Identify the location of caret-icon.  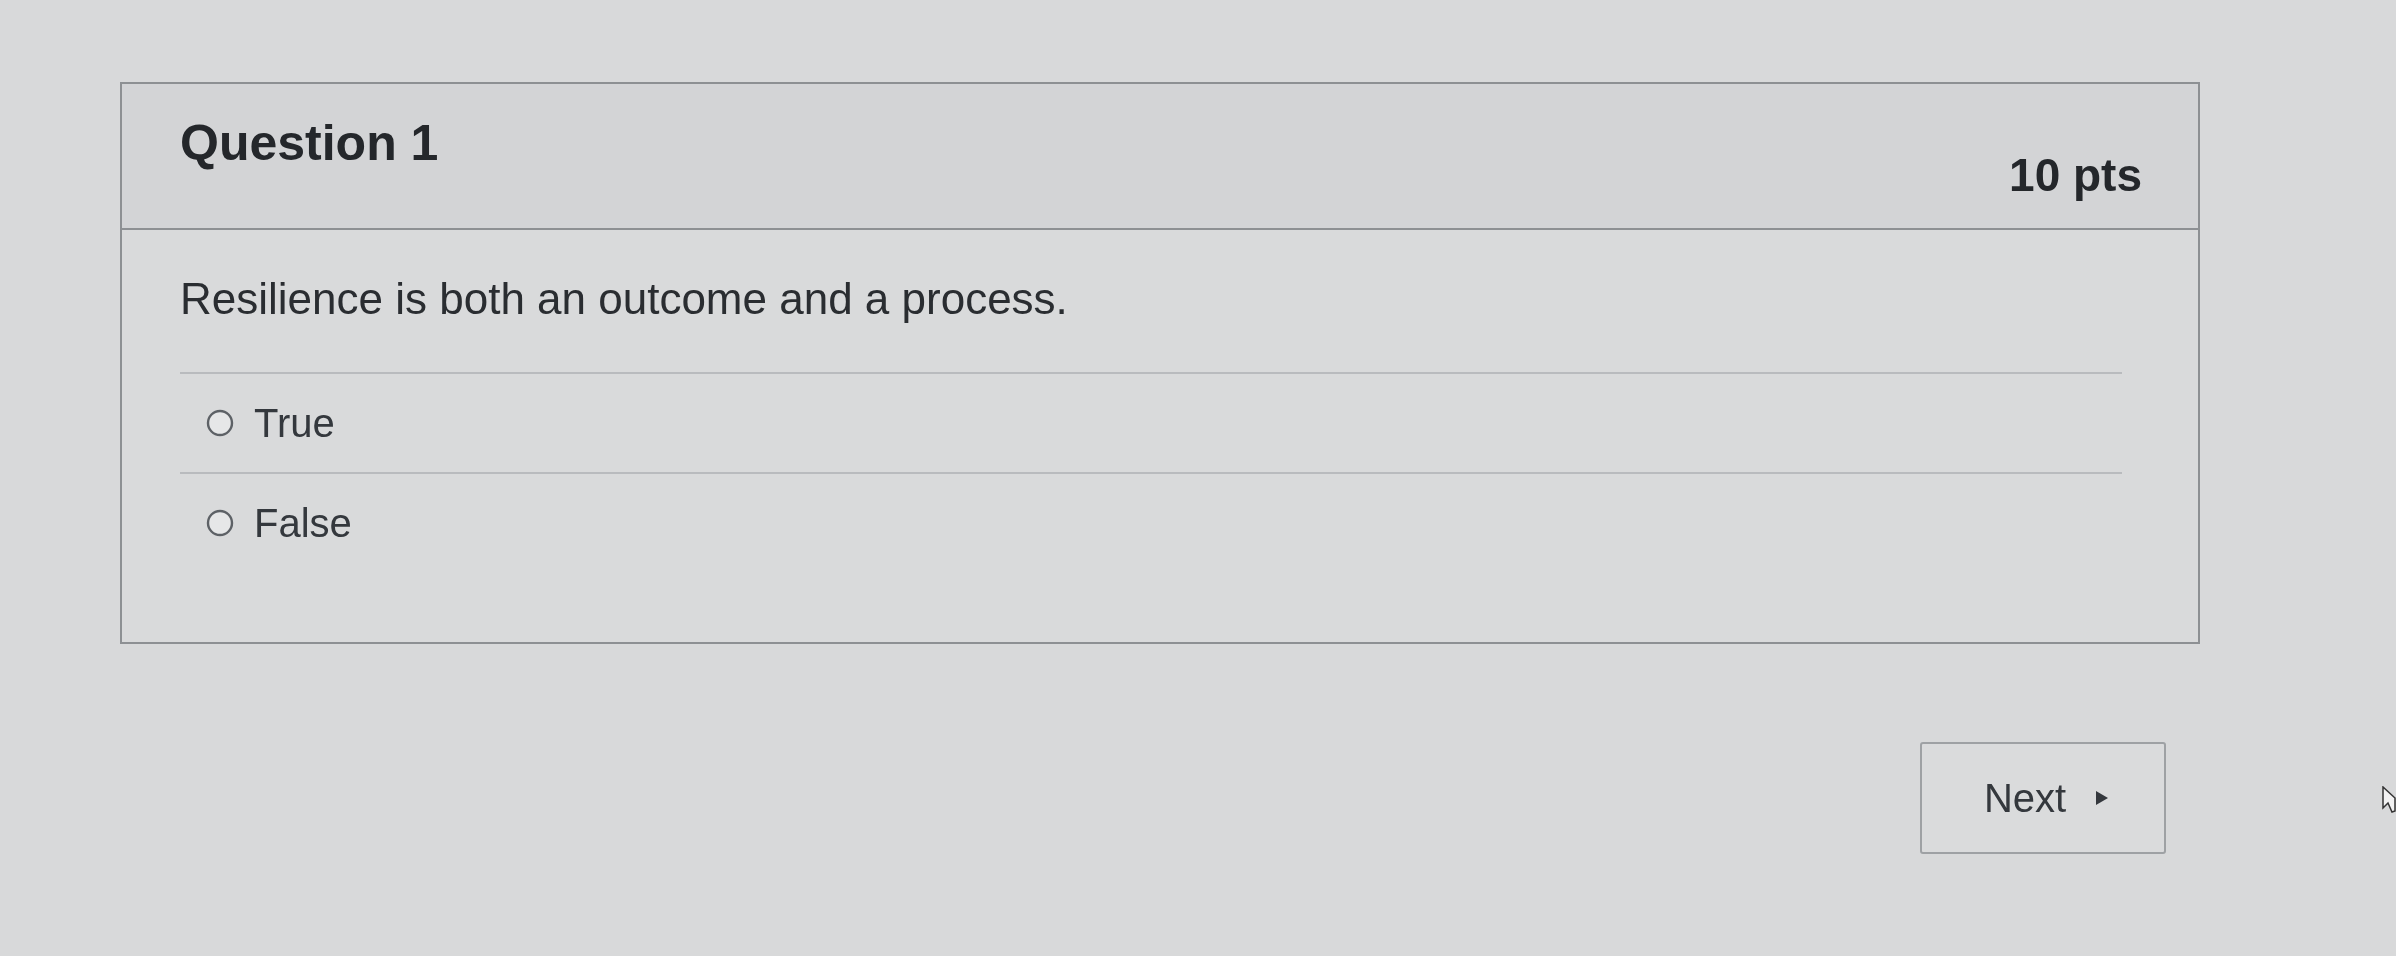
(2102, 798).